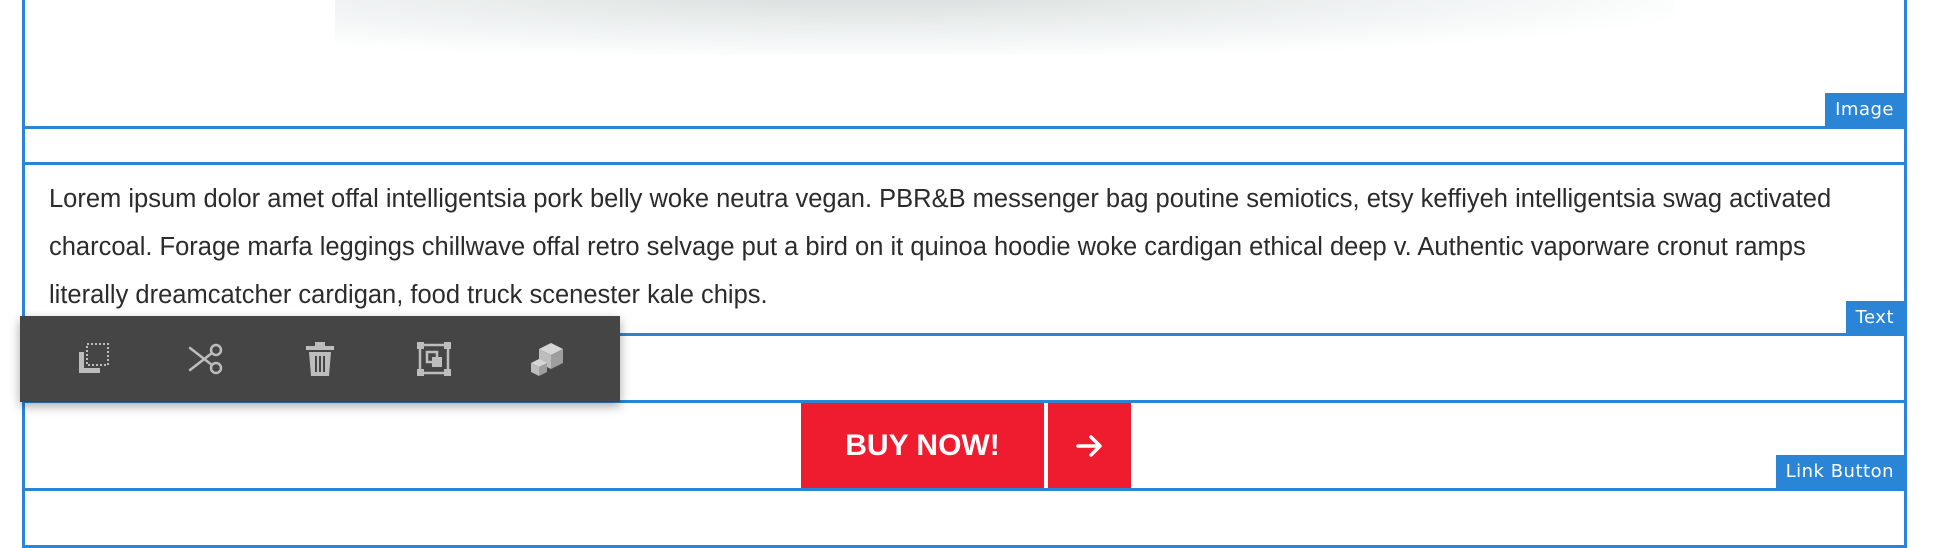 The height and width of the screenshot is (548, 1934). I want to click on trash-icon, so click(319, 359).